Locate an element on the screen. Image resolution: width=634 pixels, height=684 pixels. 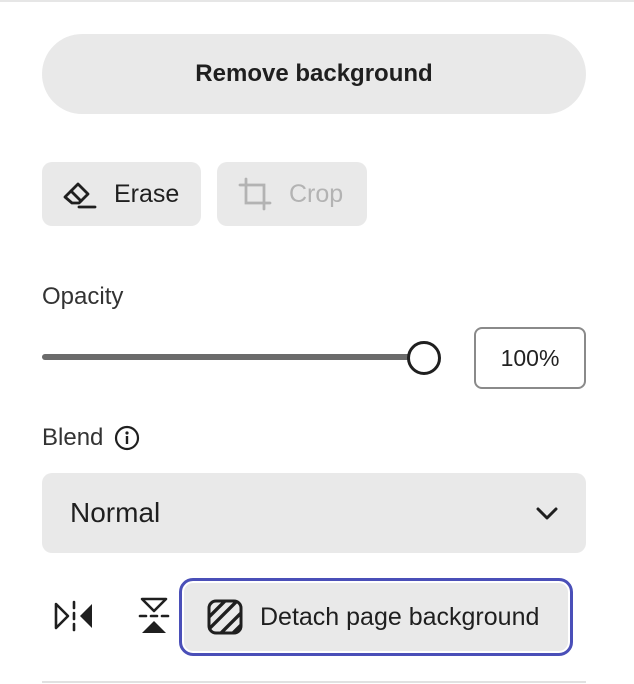
opacity-slider-track is located at coordinates (233, 357).